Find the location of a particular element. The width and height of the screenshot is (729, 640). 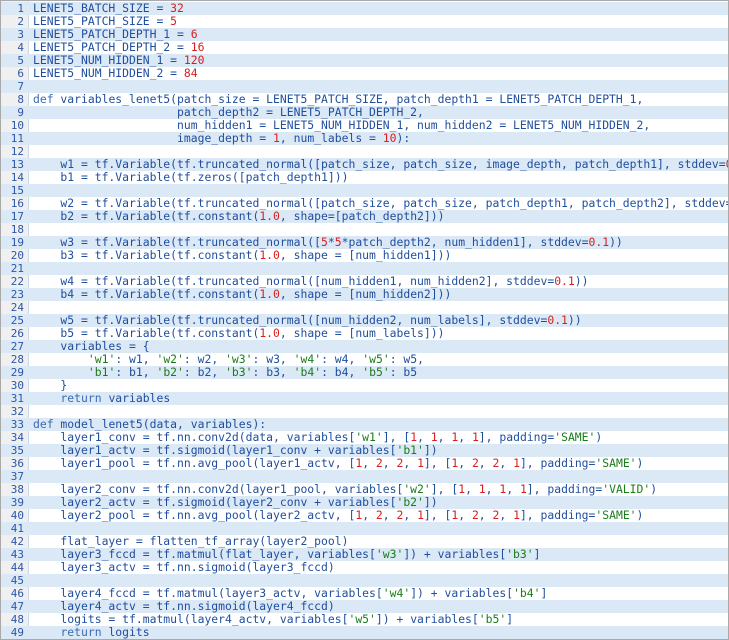

line-number: 3 is located at coordinates (20, 34).